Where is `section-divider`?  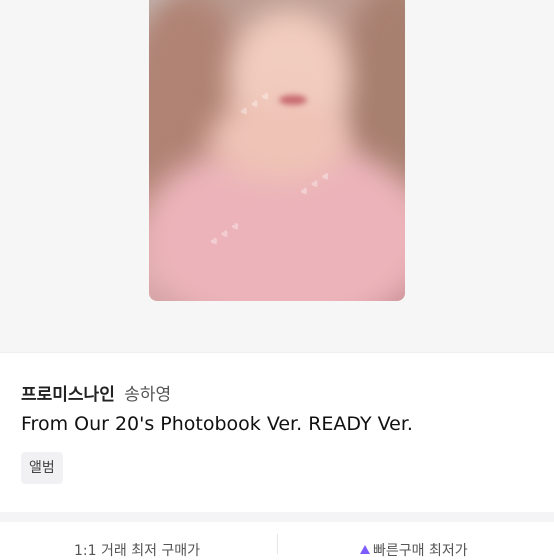 section-divider is located at coordinates (277, 517).